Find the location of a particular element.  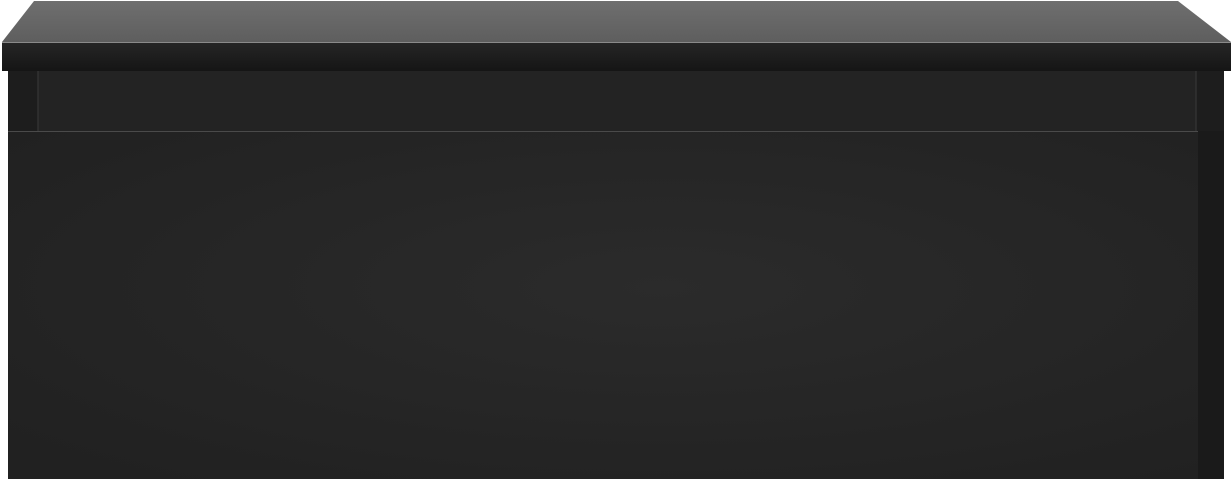

drawer-recess is located at coordinates (617, 101).